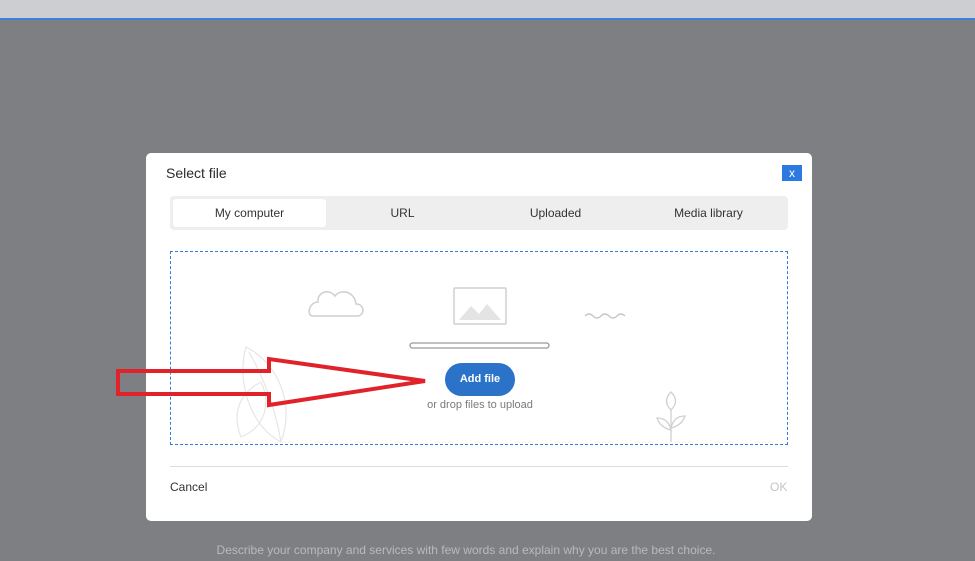  Describe the element at coordinates (261, 394) in the screenshot. I see `leaf-icon` at that location.